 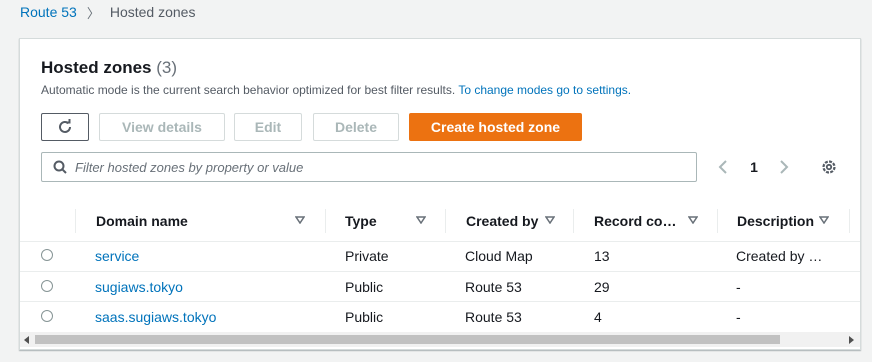 I want to click on column-header-type: Type, so click(x=361, y=221).